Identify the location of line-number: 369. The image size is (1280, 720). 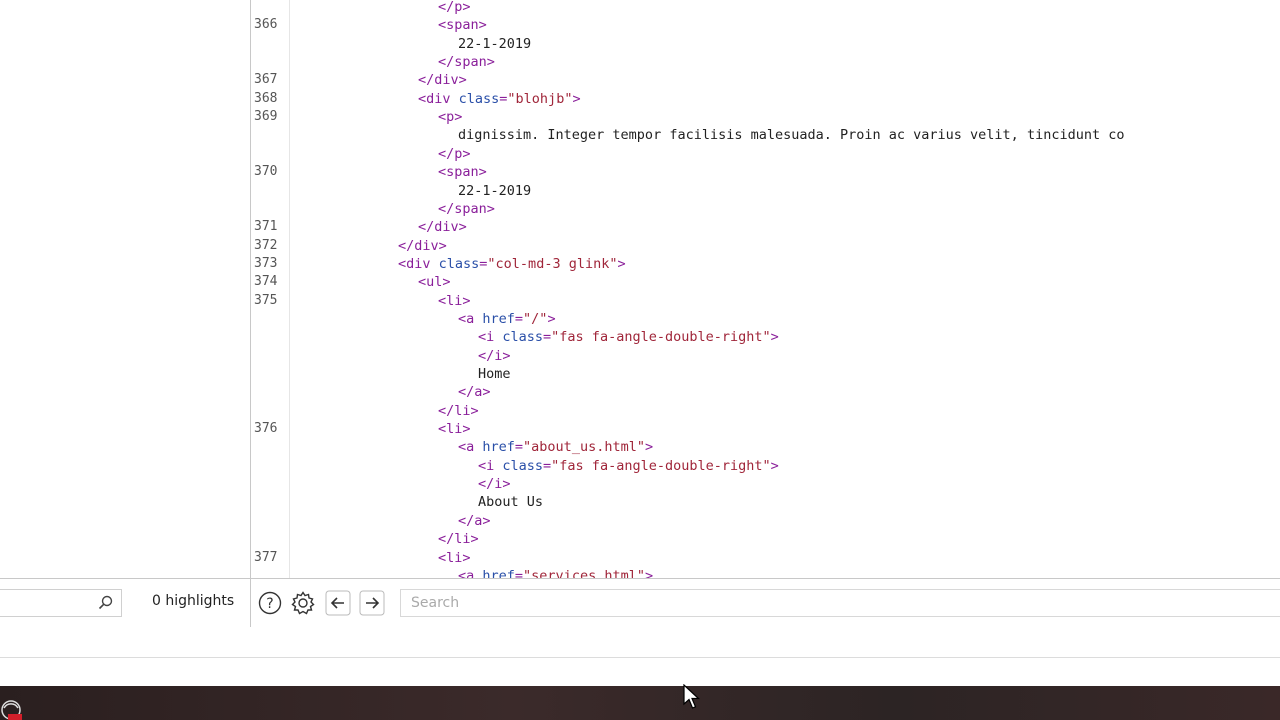
(266, 117).